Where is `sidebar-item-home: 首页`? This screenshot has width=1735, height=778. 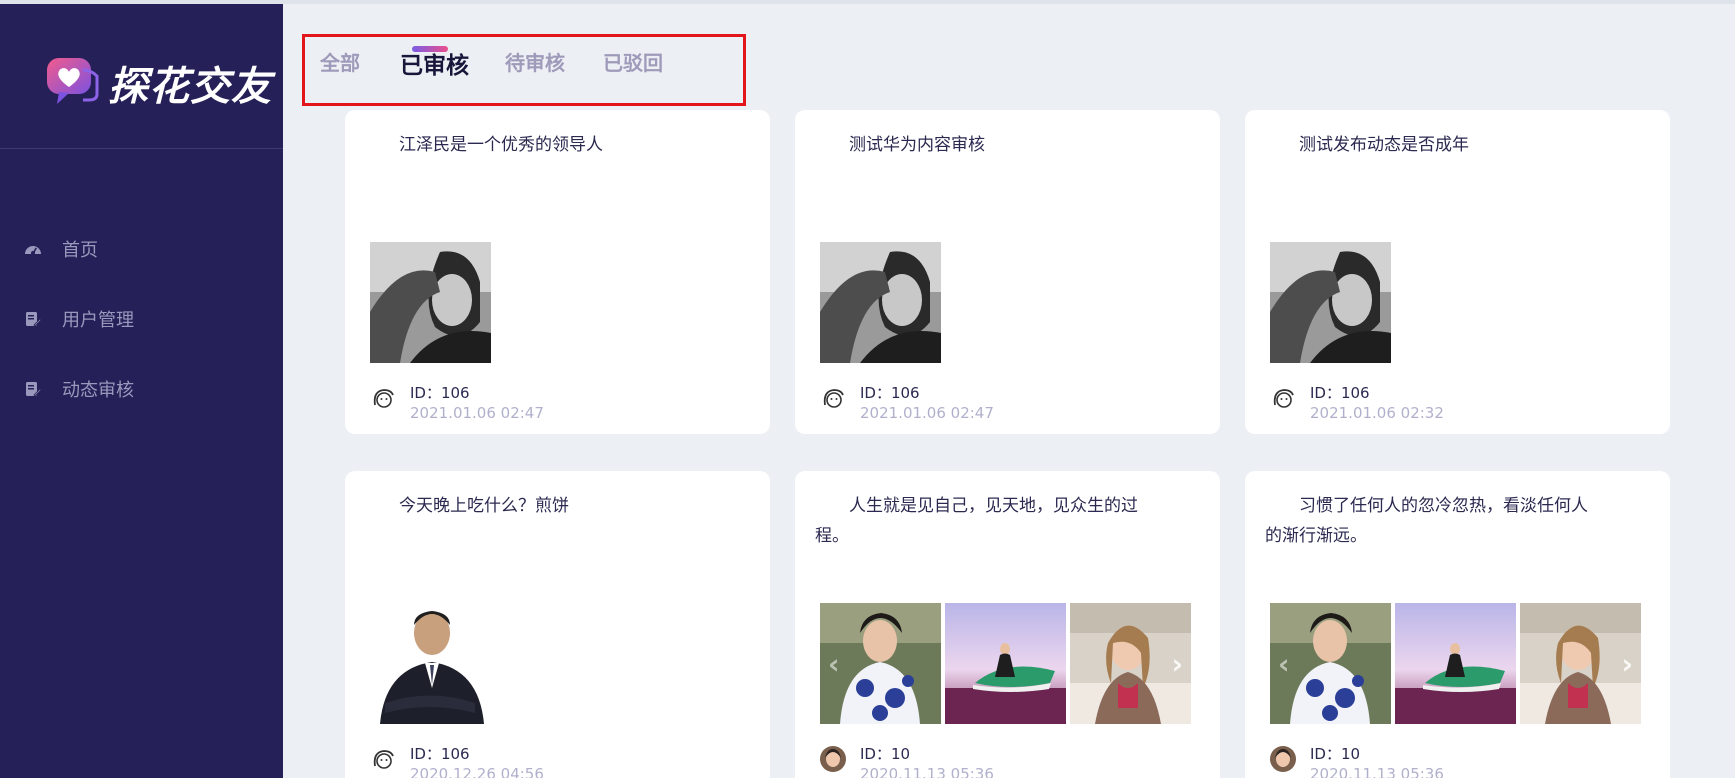 sidebar-item-home: 首页 is located at coordinates (141, 249).